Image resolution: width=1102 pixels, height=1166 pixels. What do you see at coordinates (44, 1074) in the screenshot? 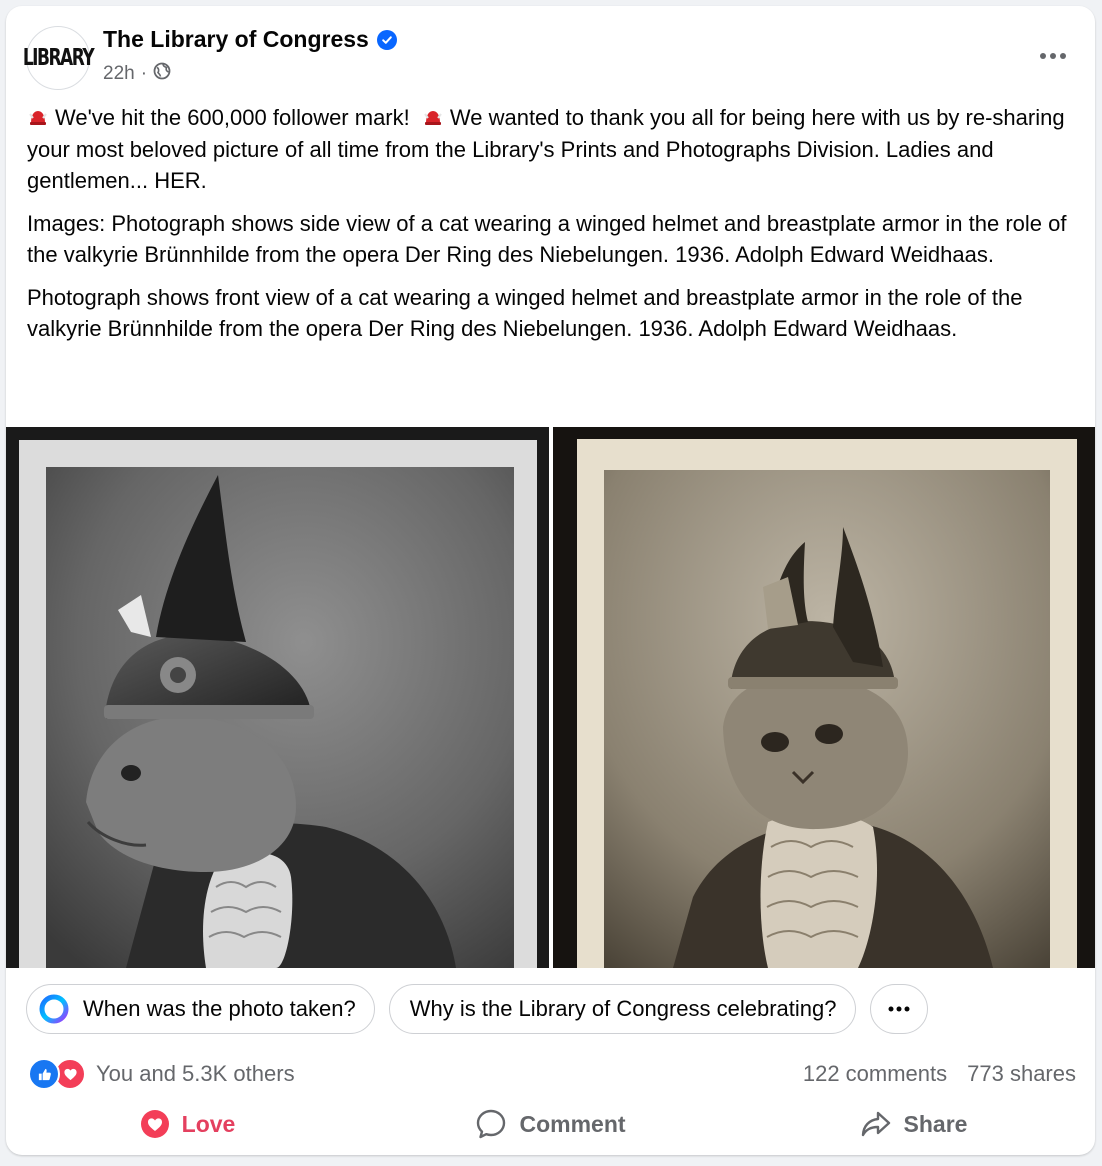
I see `like-reaction-icon` at bounding box center [44, 1074].